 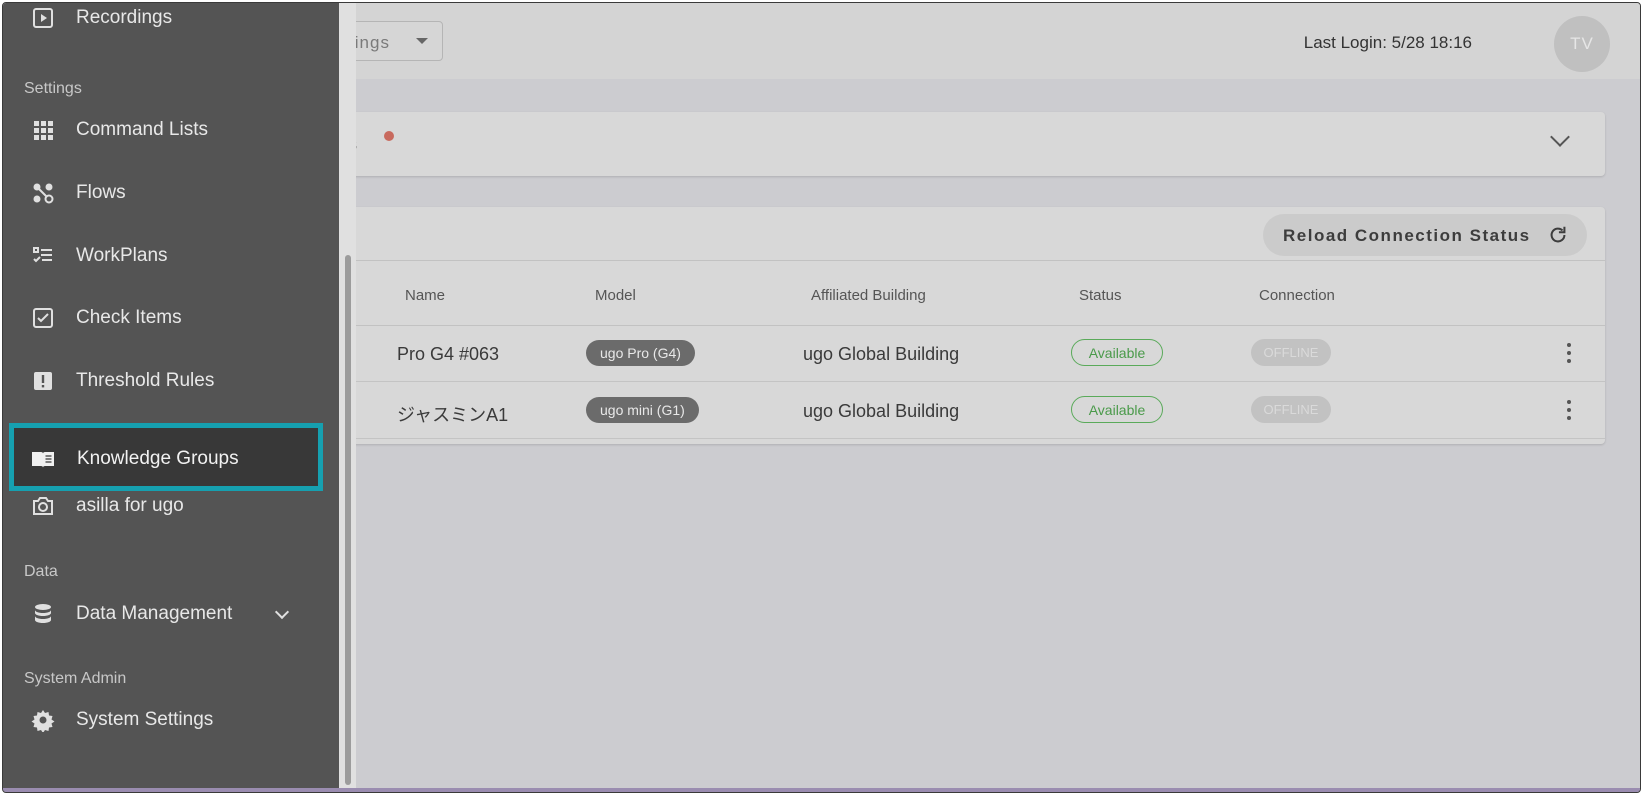 What do you see at coordinates (129, 317) in the screenshot?
I see `sidebar-item-label: Check Items` at bounding box center [129, 317].